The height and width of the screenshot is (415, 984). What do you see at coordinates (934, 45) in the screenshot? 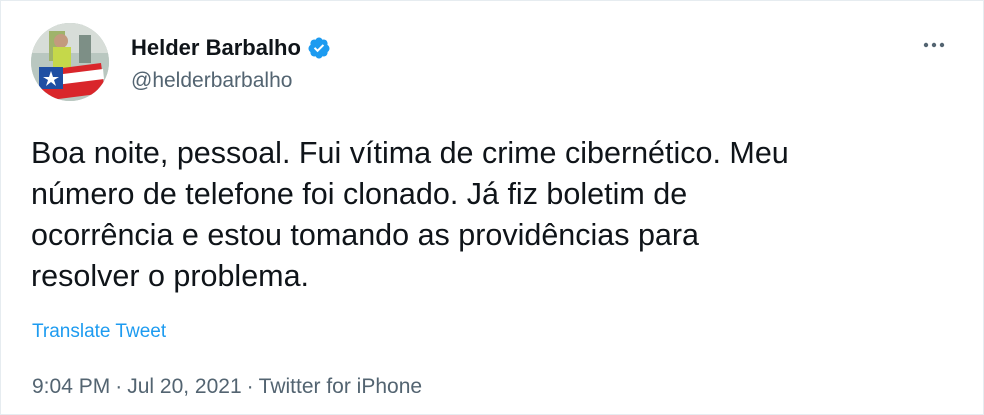
I see `more-options-icon` at bounding box center [934, 45].